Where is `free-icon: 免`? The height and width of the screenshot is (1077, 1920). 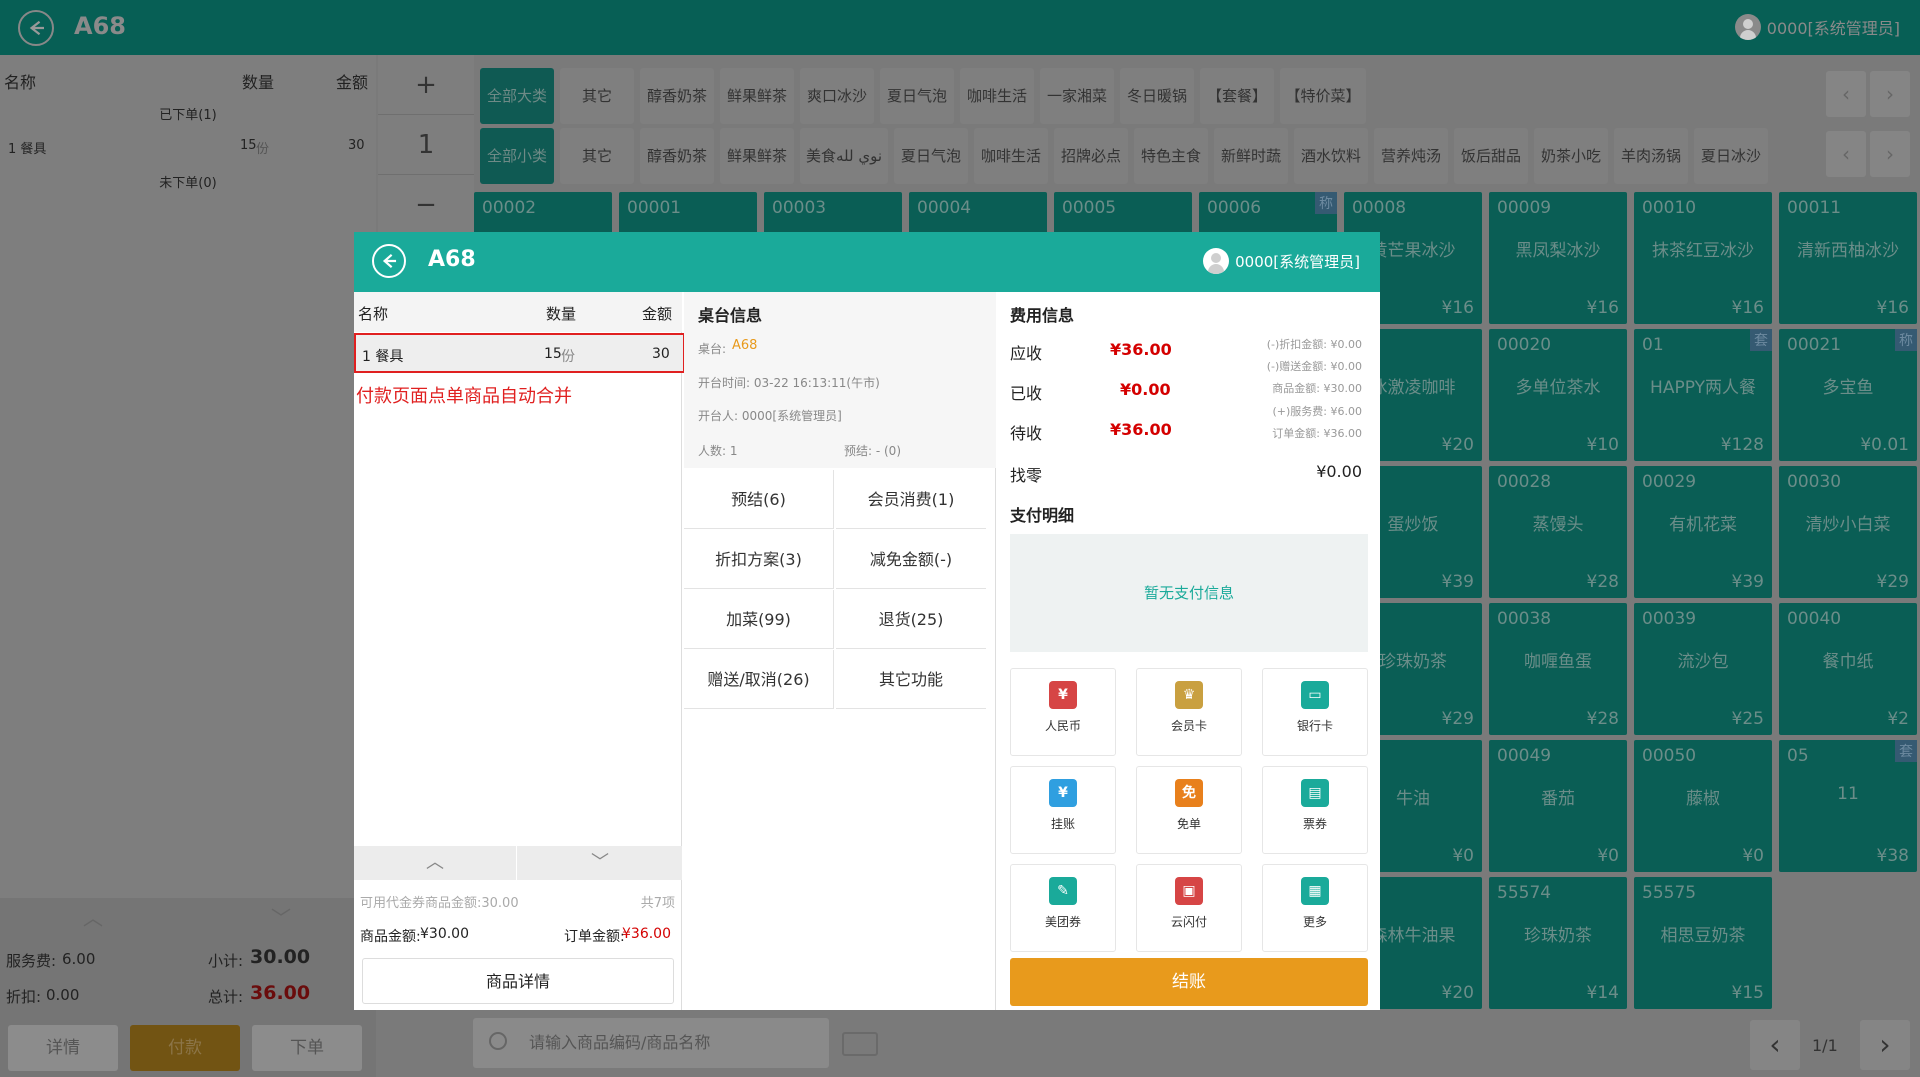
free-icon: 免 is located at coordinates (1189, 793).